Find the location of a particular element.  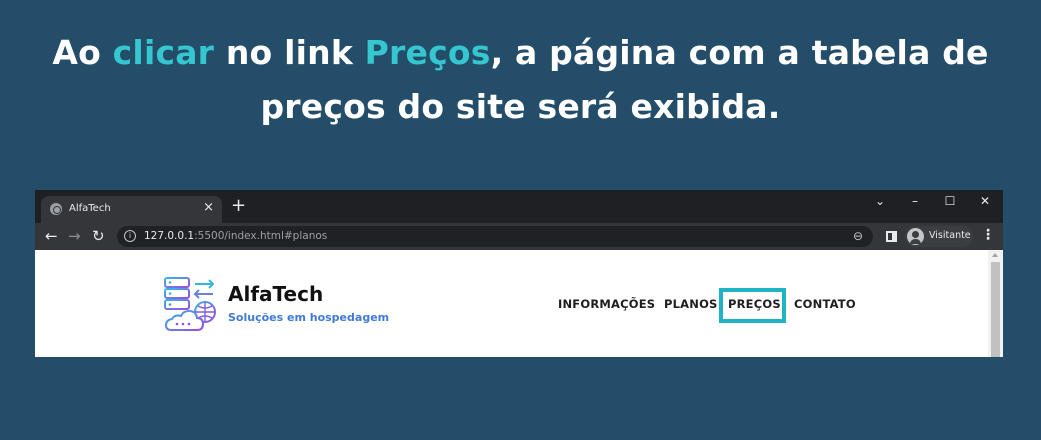

url-text: 127.0.0.1:5500/index.html#planos is located at coordinates (235, 236).